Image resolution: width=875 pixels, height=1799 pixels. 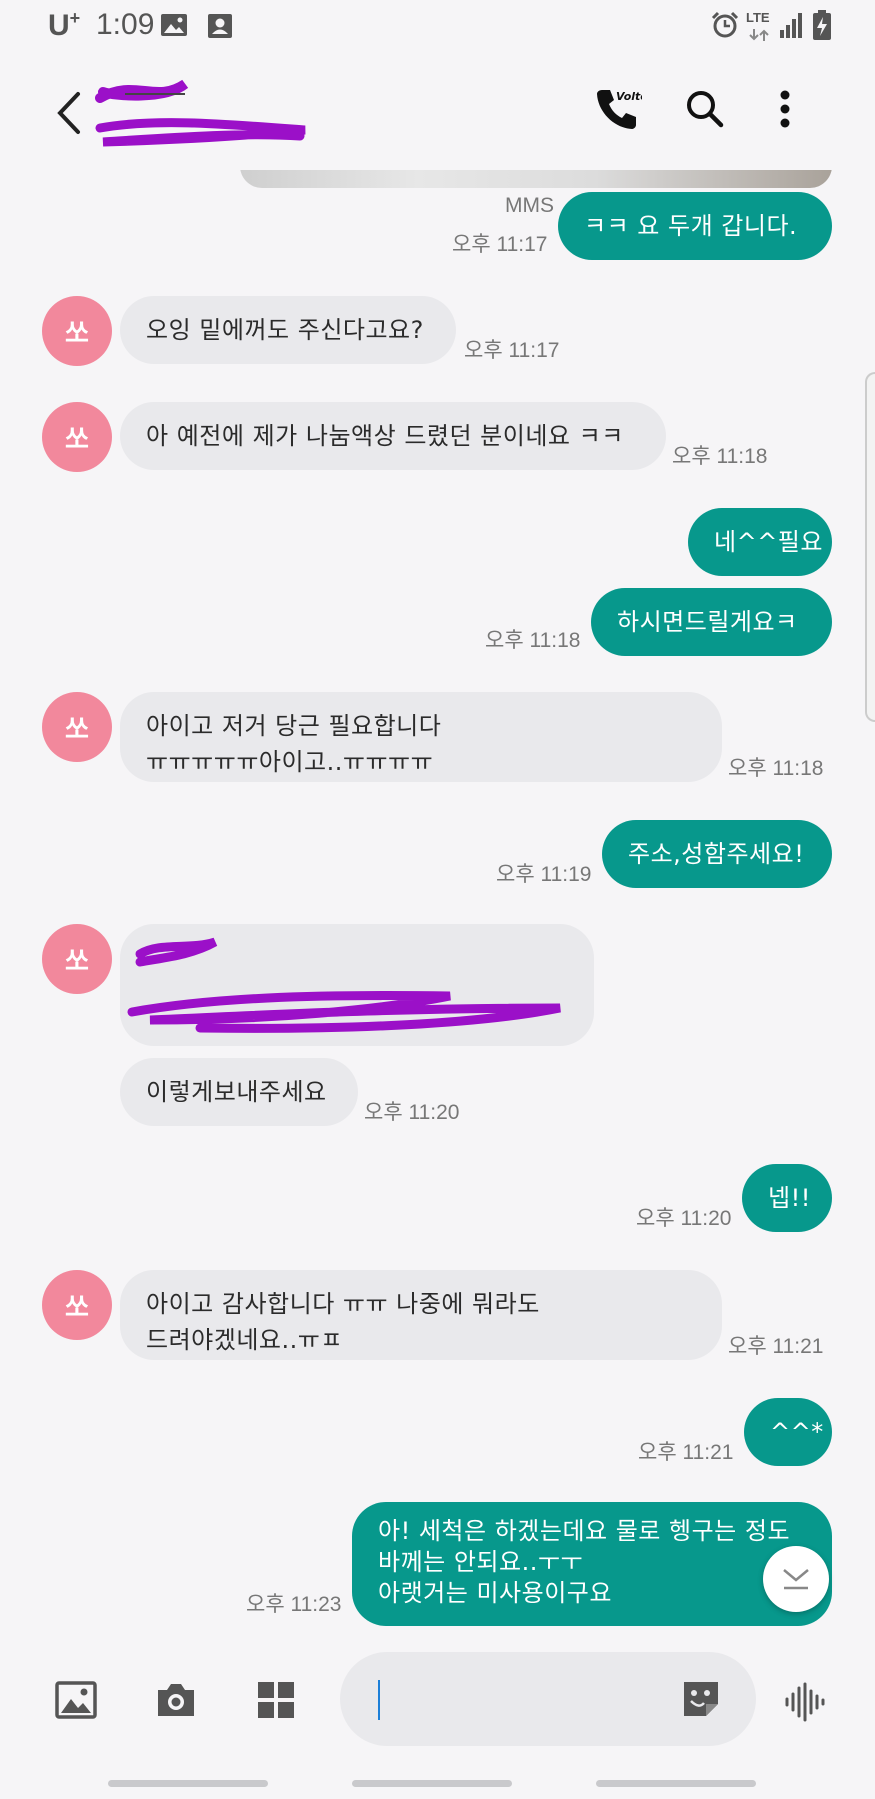 I want to click on nav-recents-indicator, so click(x=188, y=1783).